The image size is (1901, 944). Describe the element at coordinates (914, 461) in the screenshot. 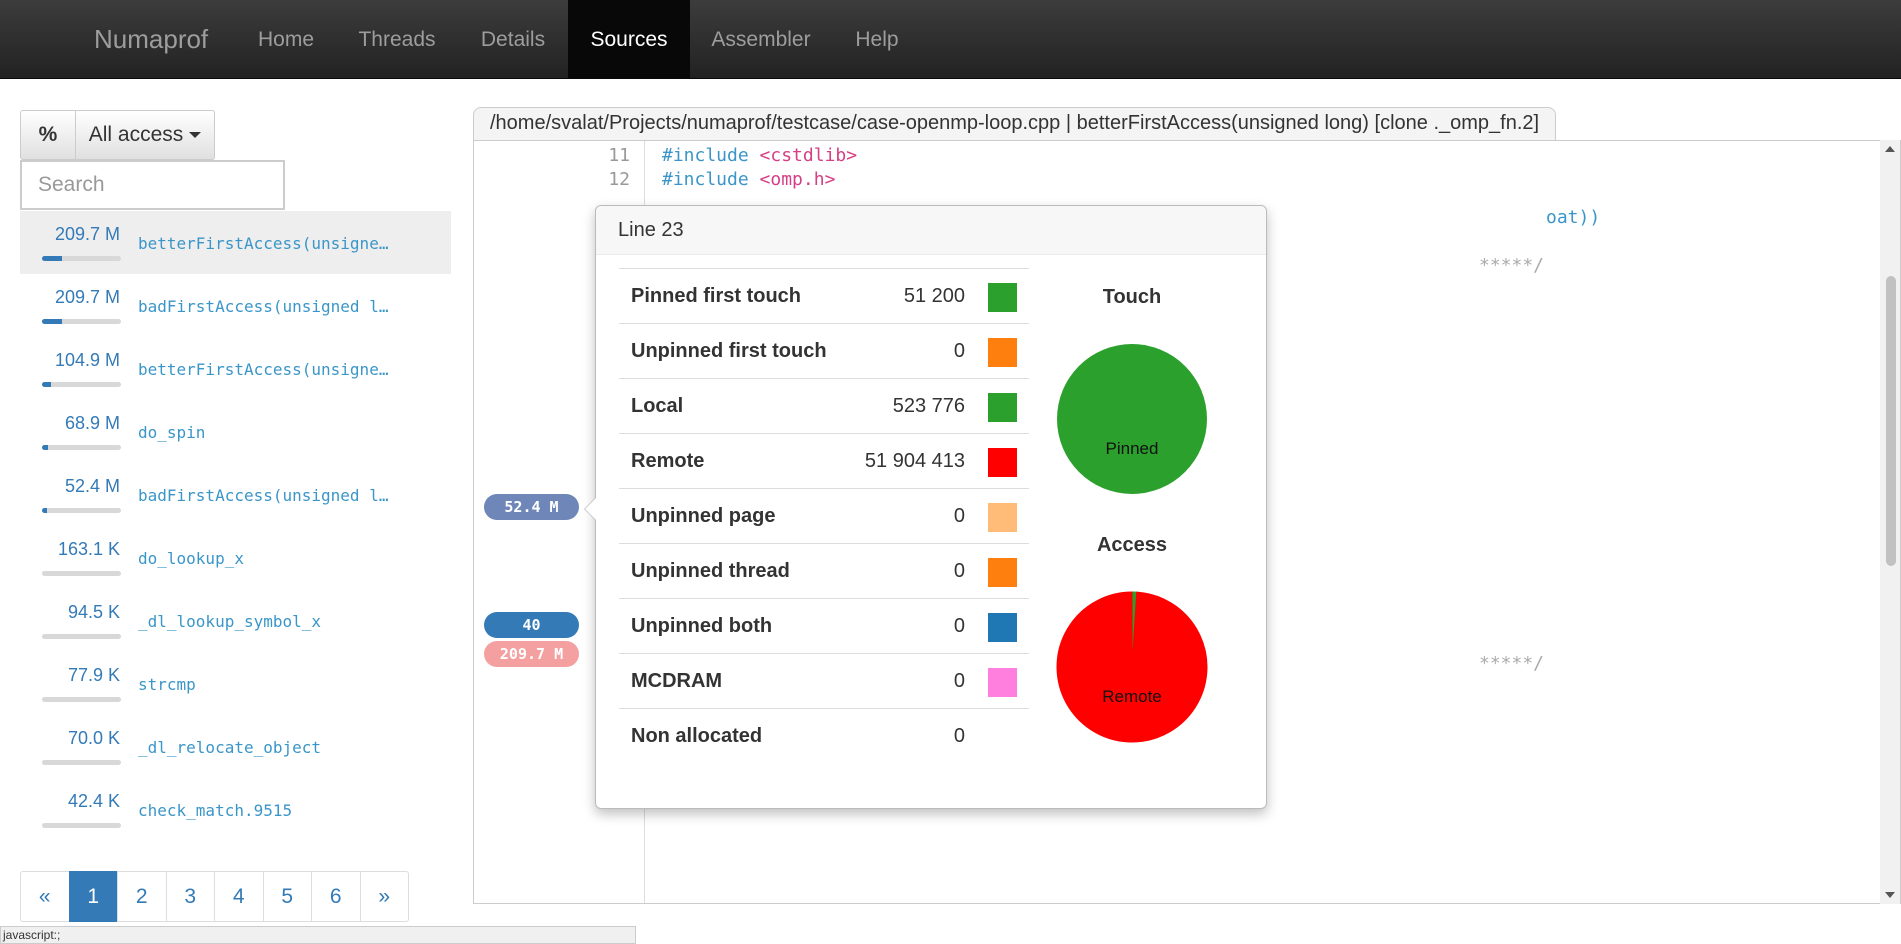

I see `stat-value: 51 904 413` at that location.